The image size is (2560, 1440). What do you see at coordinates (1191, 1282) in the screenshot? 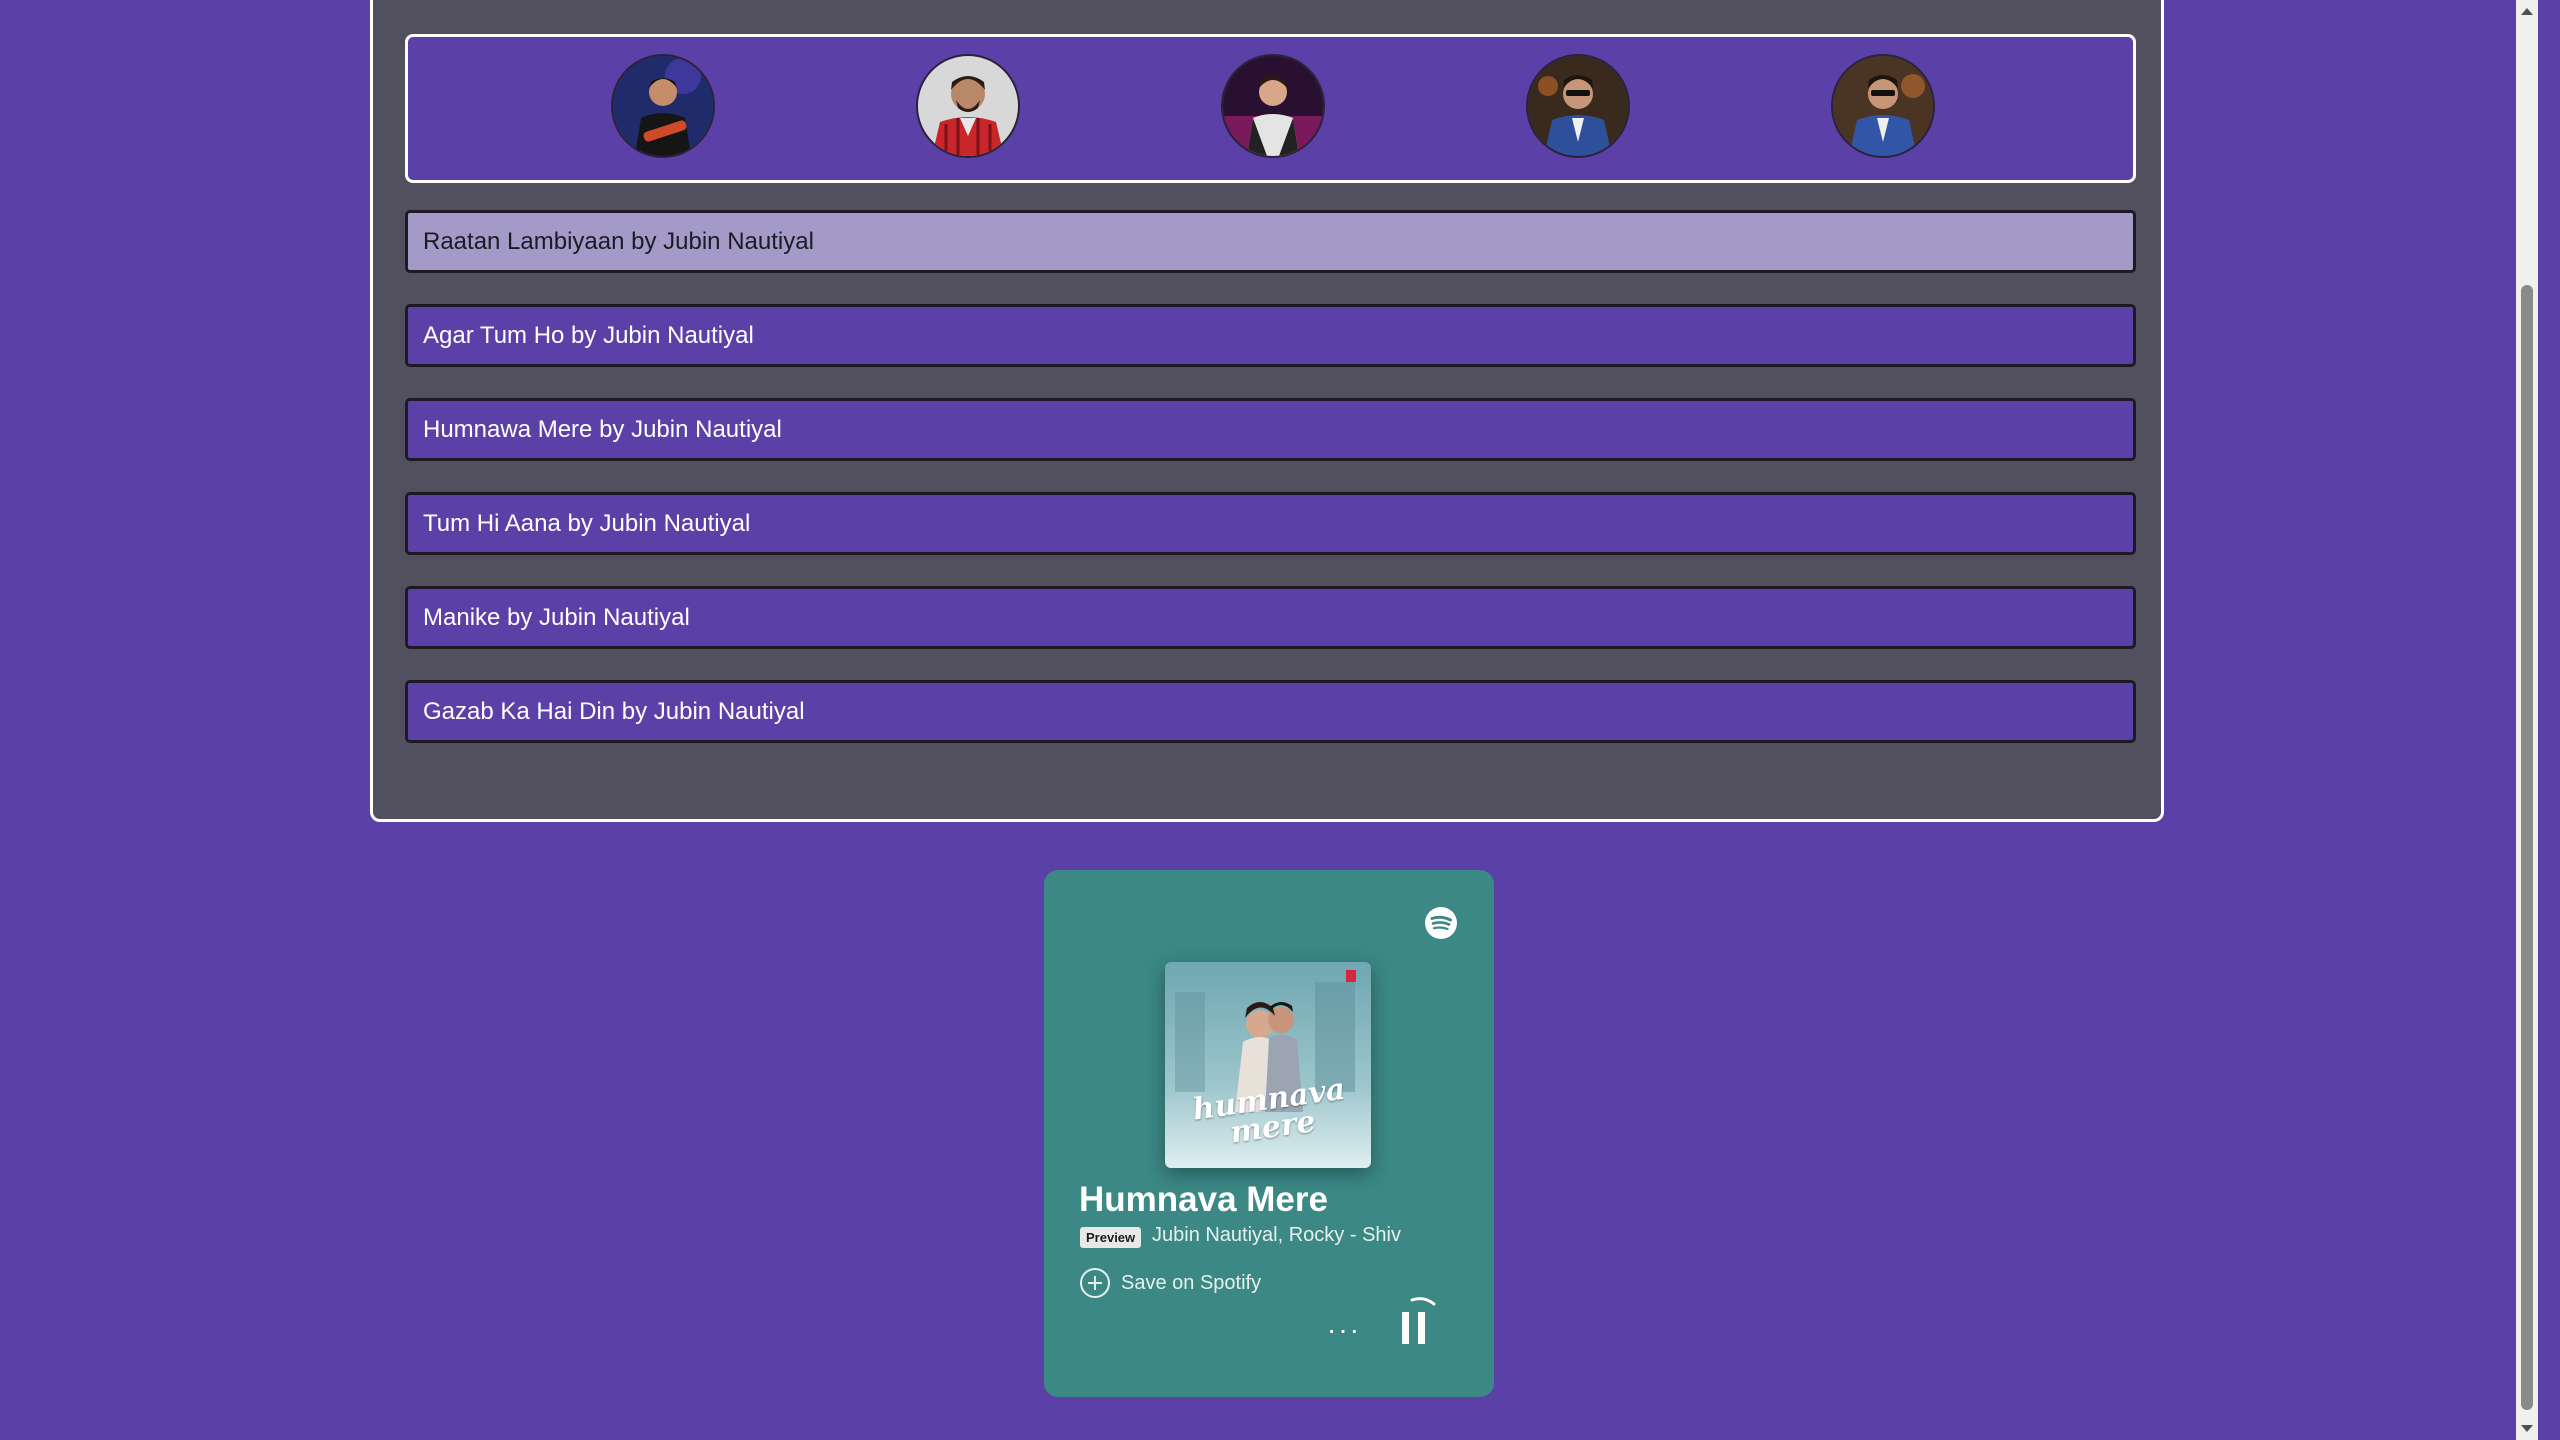
I see `save-on-spotify-label: Save on Spotify` at bounding box center [1191, 1282].